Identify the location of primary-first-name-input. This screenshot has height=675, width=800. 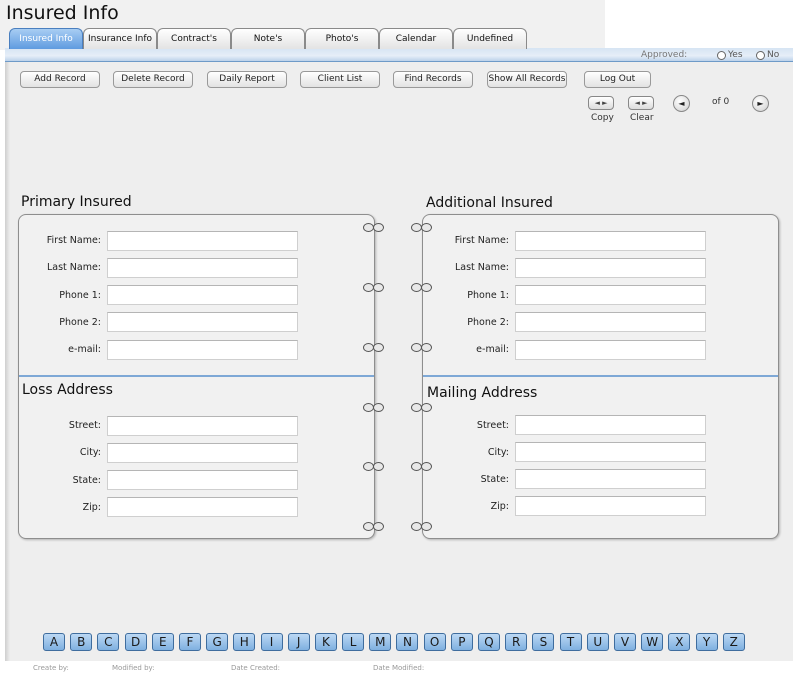
(202, 241).